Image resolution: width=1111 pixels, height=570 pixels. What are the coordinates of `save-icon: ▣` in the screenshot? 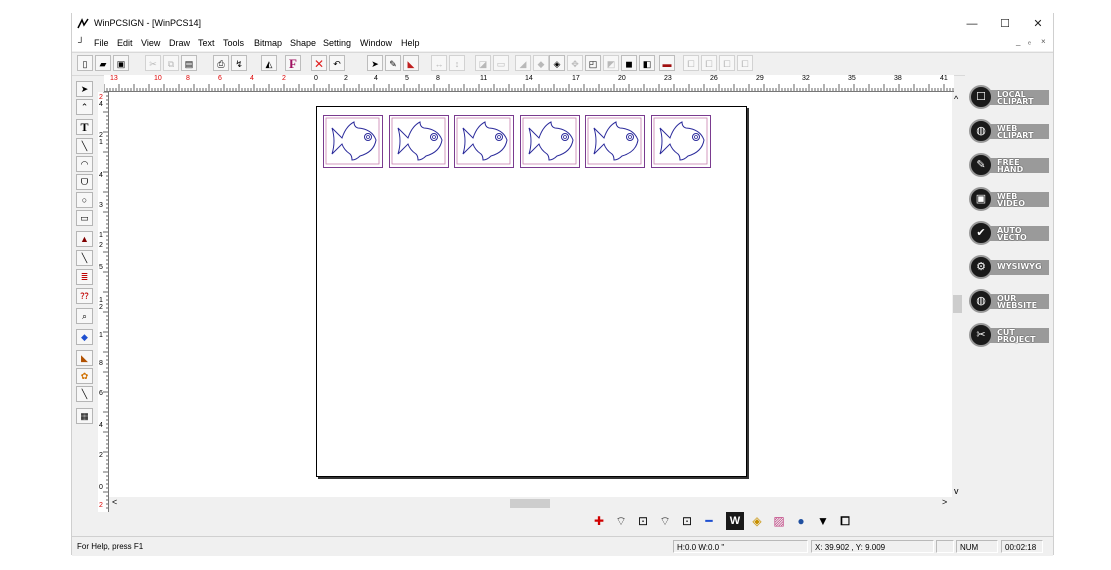 It's located at (121, 63).